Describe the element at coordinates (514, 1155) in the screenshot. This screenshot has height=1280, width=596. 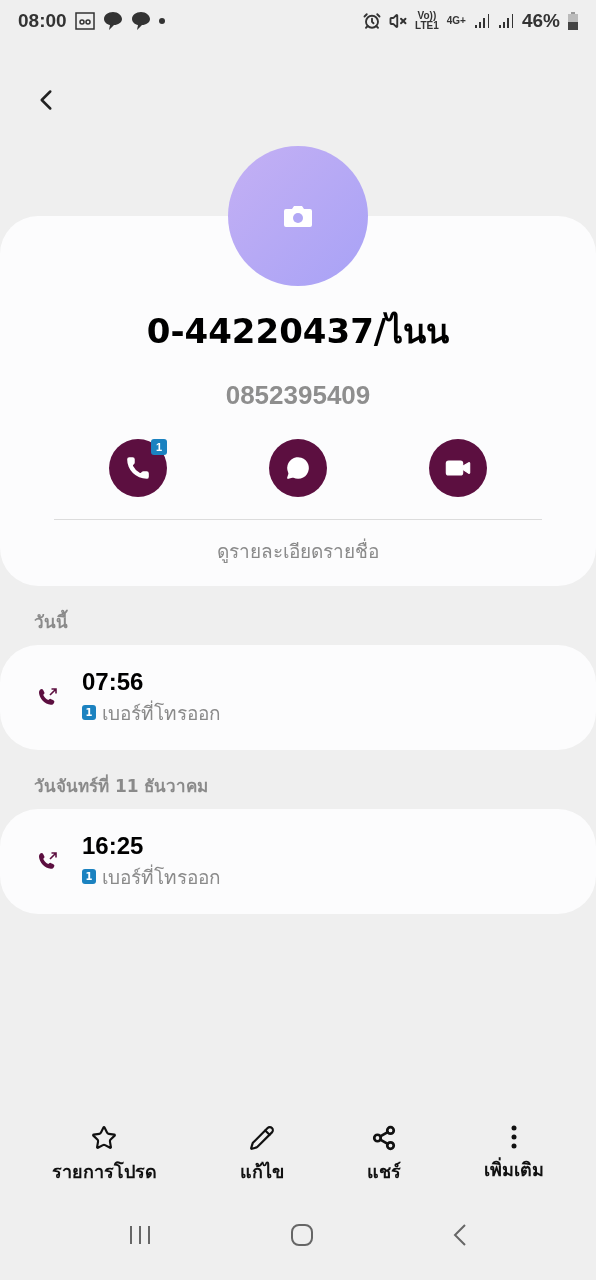
I see `more-button: เพิ่มเติม` at that location.